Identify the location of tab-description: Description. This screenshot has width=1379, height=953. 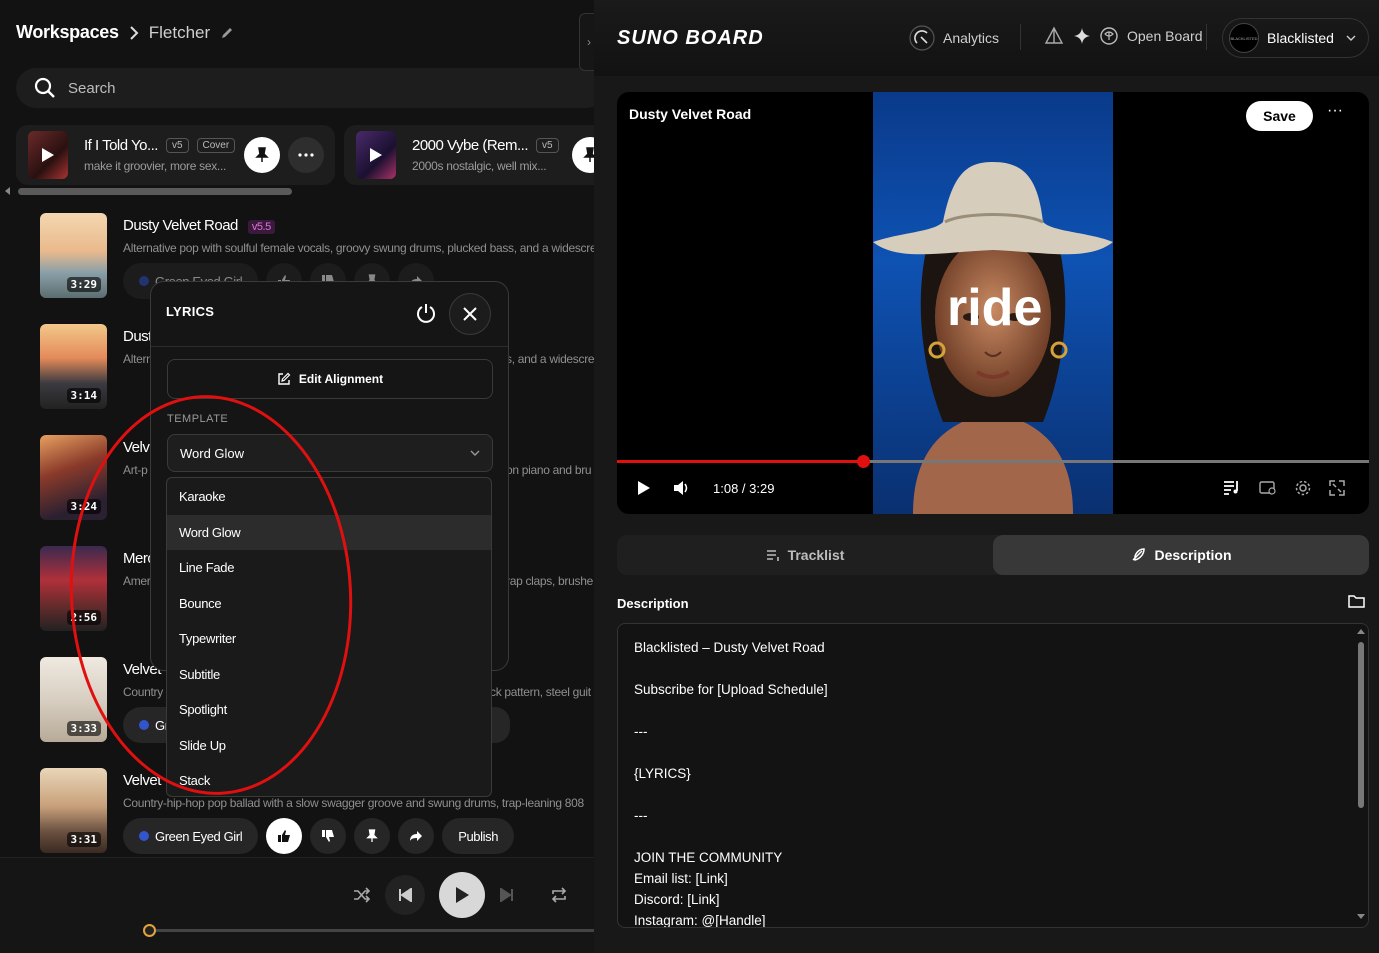
(1181, 555).